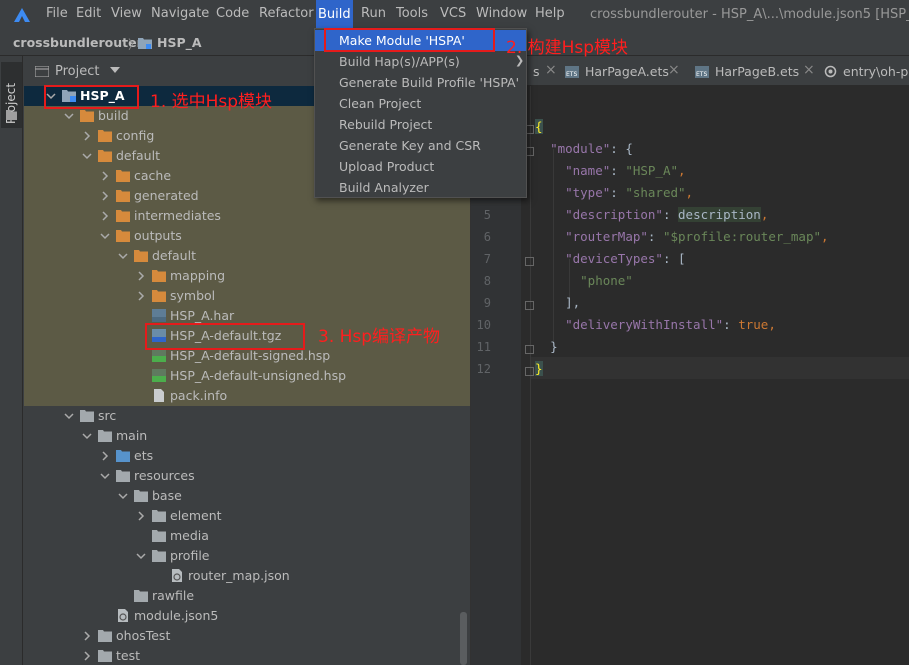 This screenshot has width=909, height=665. Describe the element at coordinates (610, 258) in the screenshot. I see `code-line: "deviceTypes": [` at that location.